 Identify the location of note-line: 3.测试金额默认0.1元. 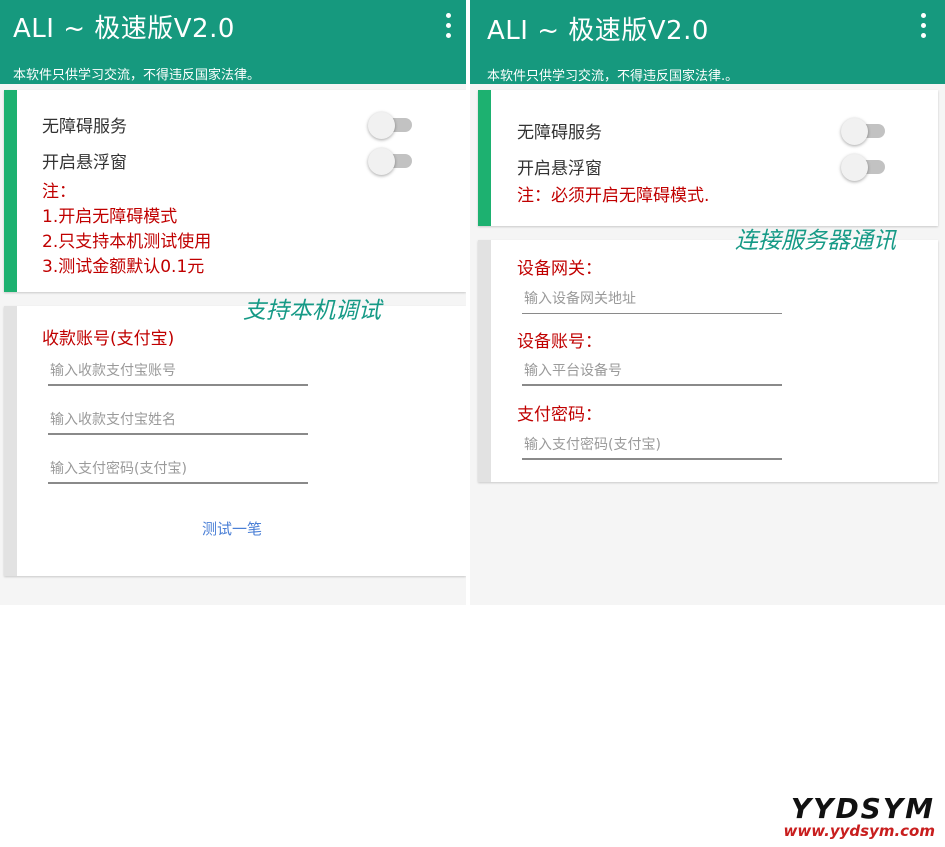
(123, 267).